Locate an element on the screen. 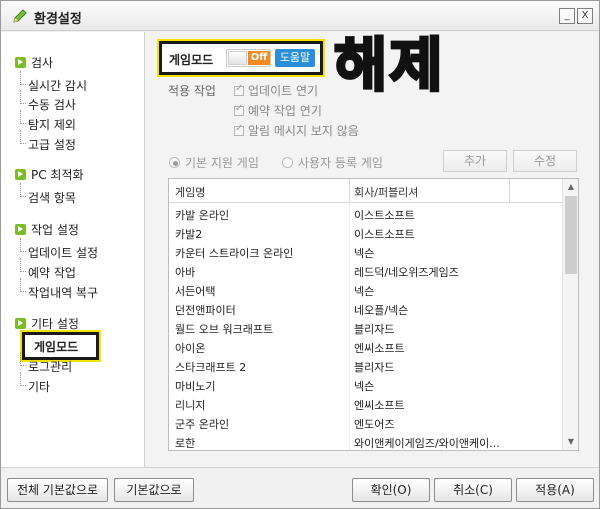 This screenshot has width=600, height=509. footer-bar: 전체 기본값으로 기본값으로 확인(O) 취소(C) 적용(A) is located at coordinates (300, 487).